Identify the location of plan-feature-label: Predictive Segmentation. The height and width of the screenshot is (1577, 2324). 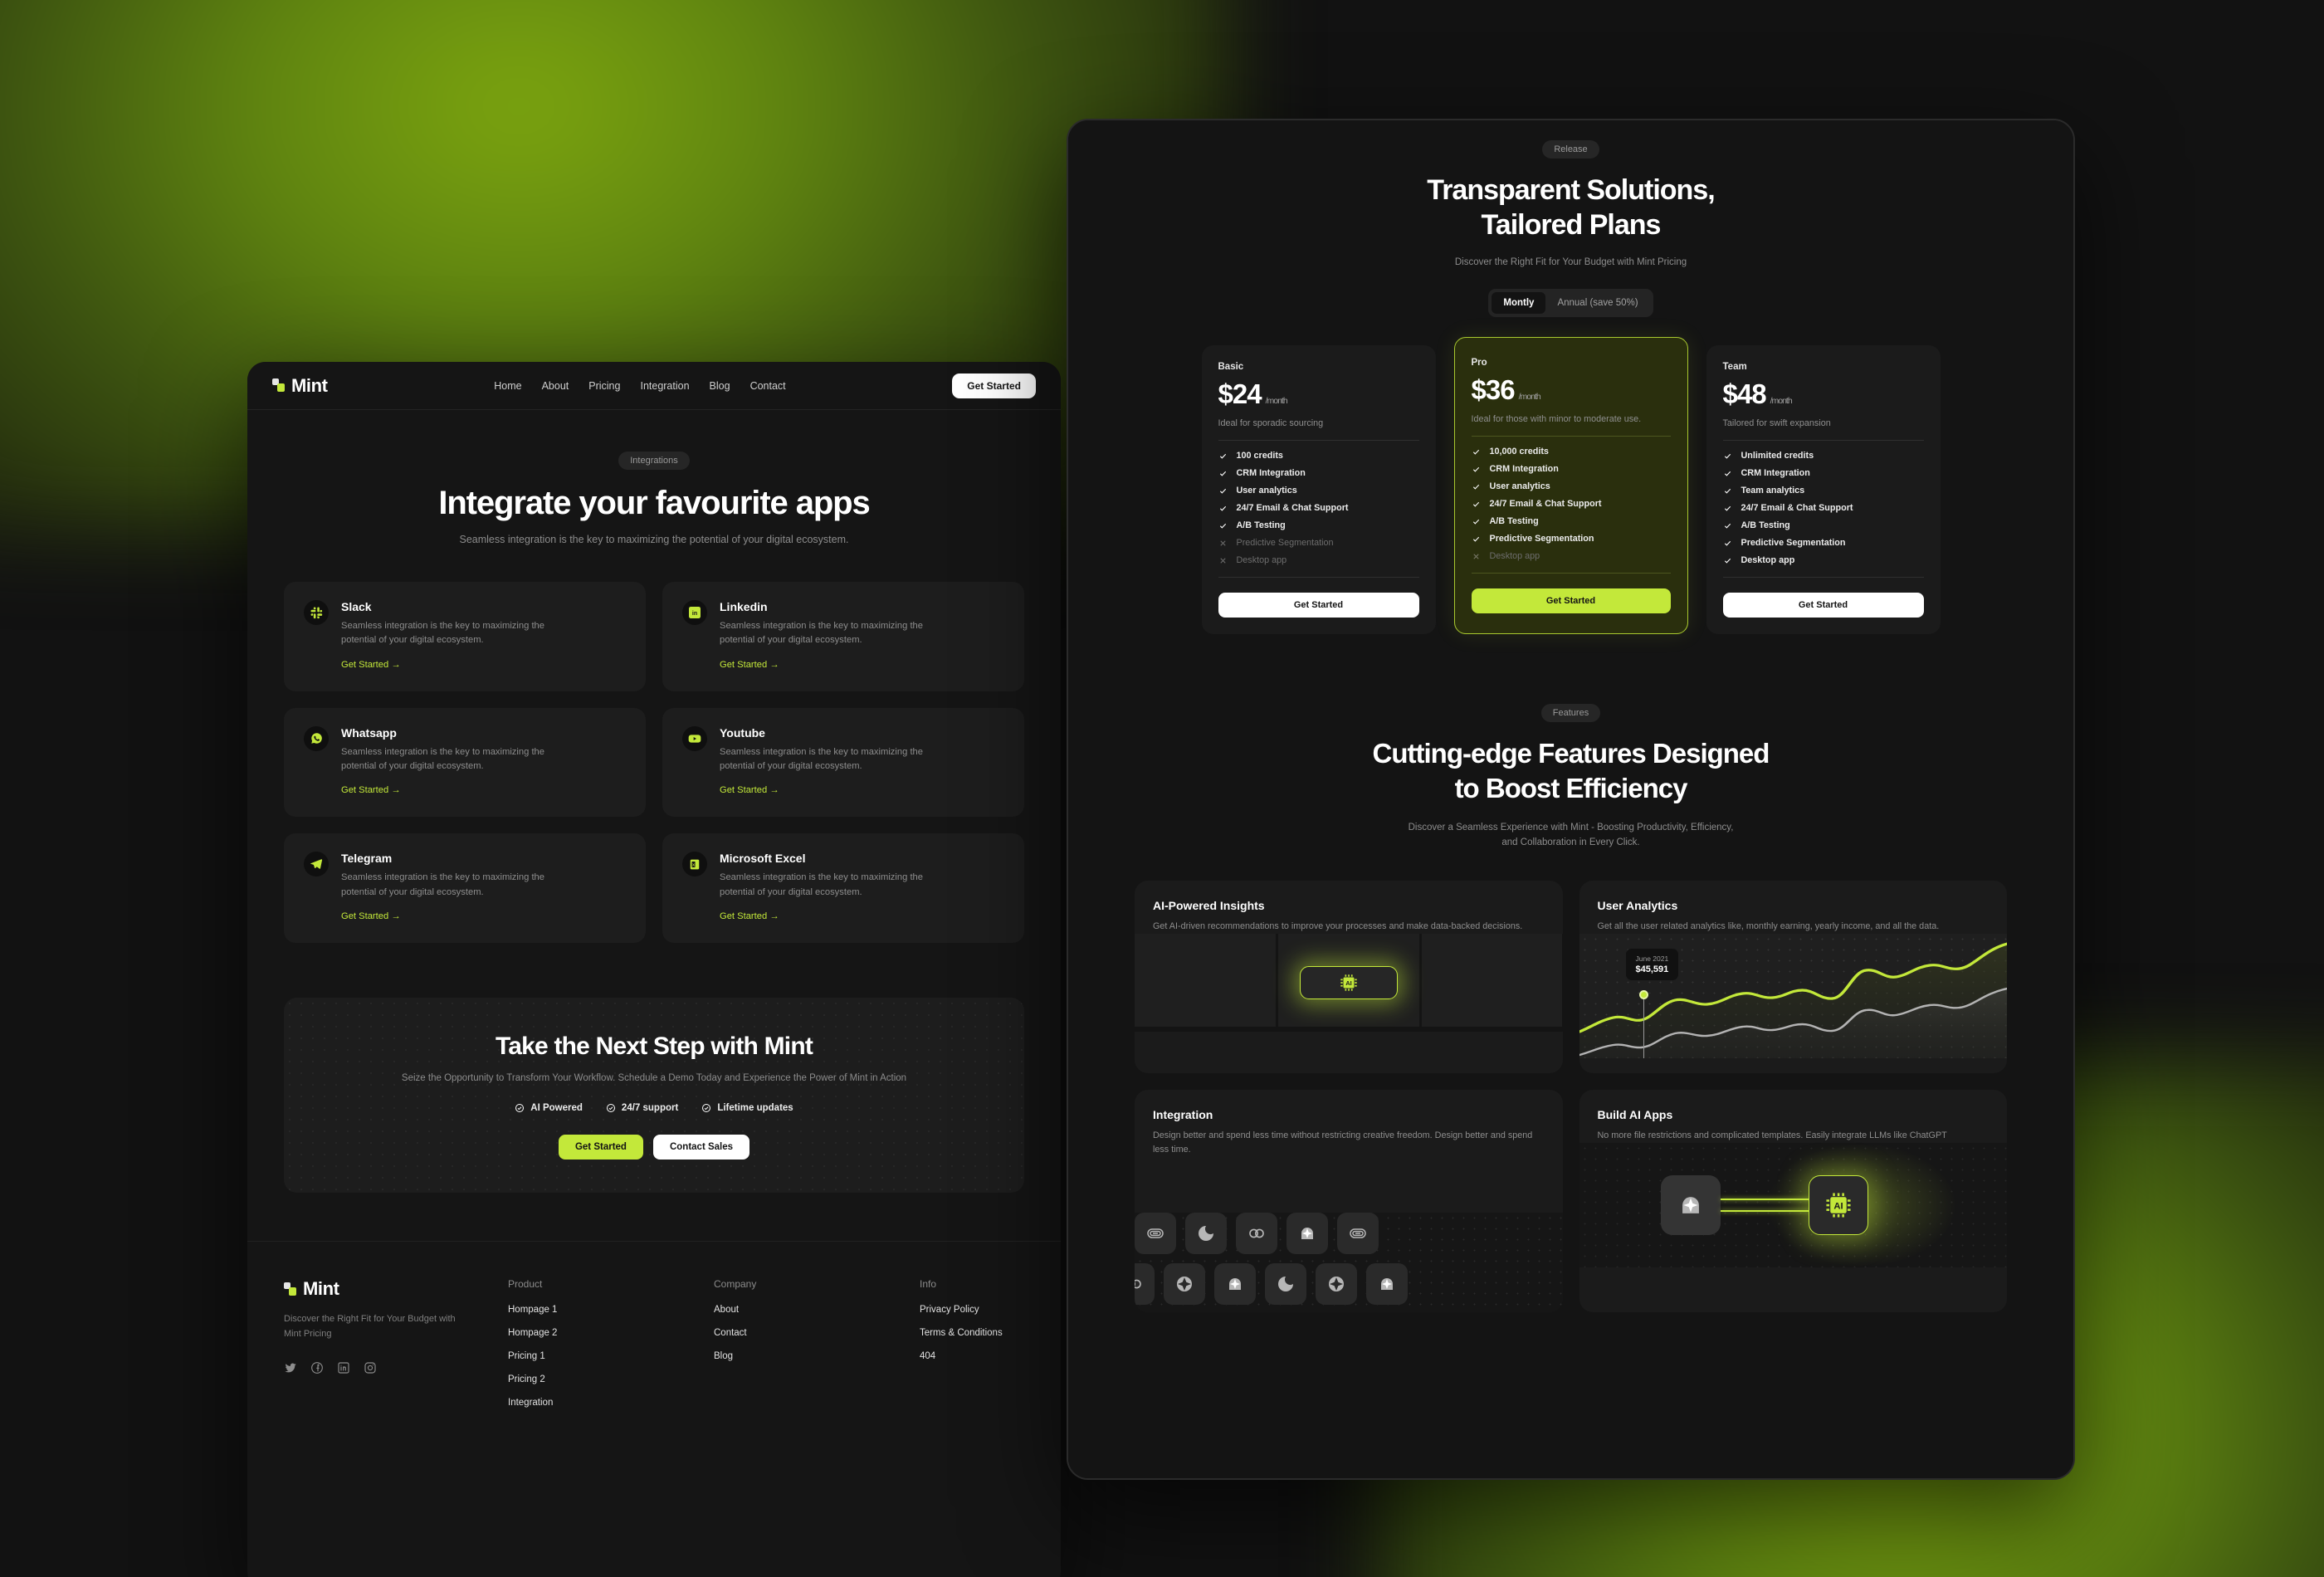
(1285, 543).